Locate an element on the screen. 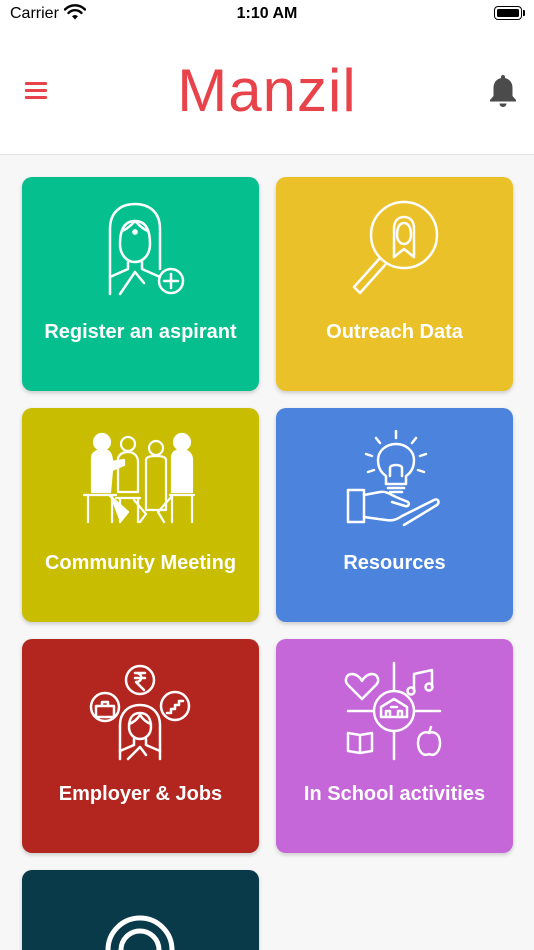 The width and height of the screenshot is (534, 950). app-header: Manzil is located at coordinates (267, 92).